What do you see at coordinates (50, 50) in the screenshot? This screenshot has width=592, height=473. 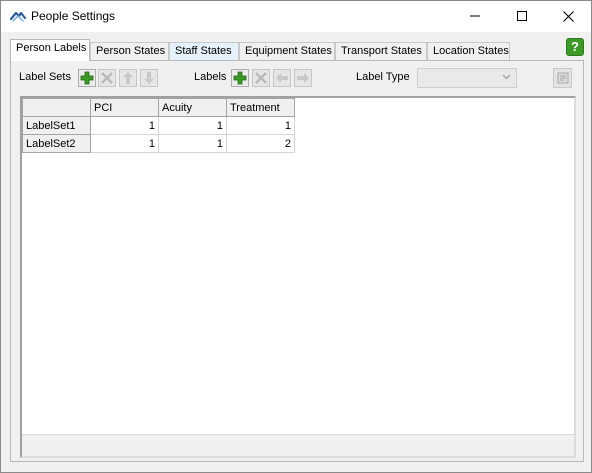 I see `tab-person-labels: Person Labels` at bounding box center [50, 50].